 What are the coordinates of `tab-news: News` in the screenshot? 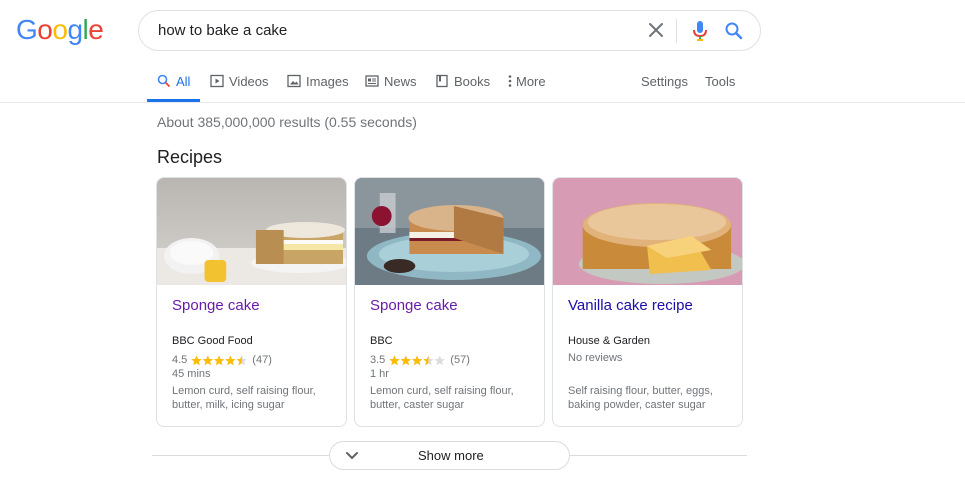 It's located at (391, 81).